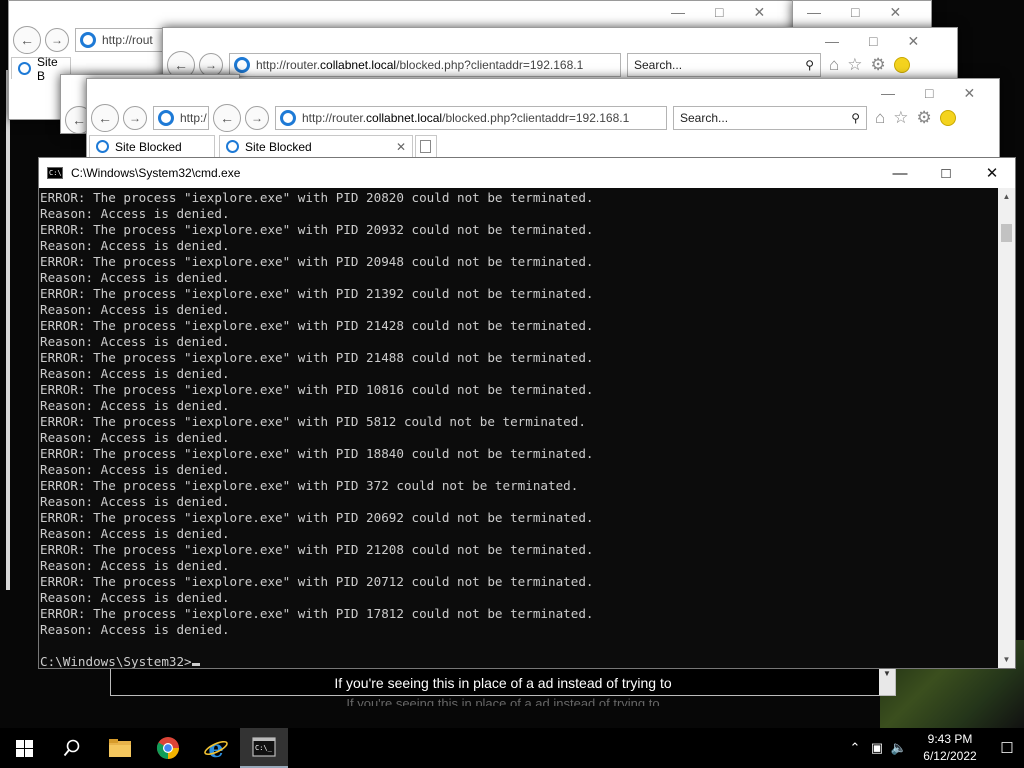 This screenshot has height=768, width=1024. What do you see at coordinates (316, 146) in the screenshot?
I see `tab-site-blocked-2: Site Blocked ✕` at bounding box center [316, 146].